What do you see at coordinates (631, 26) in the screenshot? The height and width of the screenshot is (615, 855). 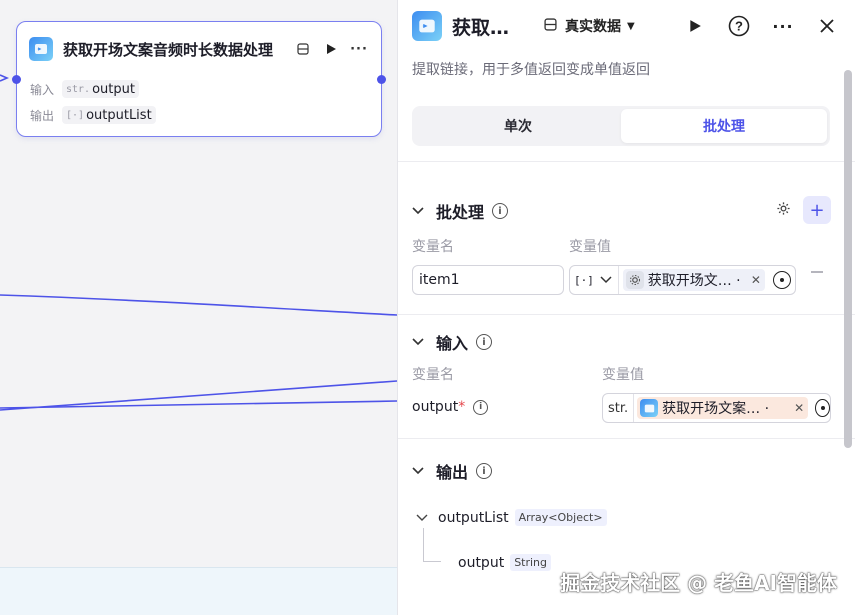 I see `caret-down-icon: ▼` at bounding box center [631, 26].